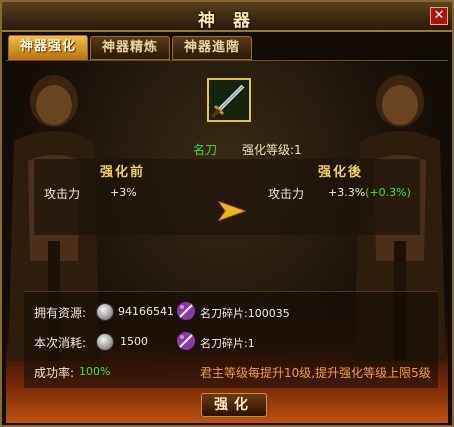 The image size is (454, 427). I want to click on window-title: 神 器, so click(227, 21).